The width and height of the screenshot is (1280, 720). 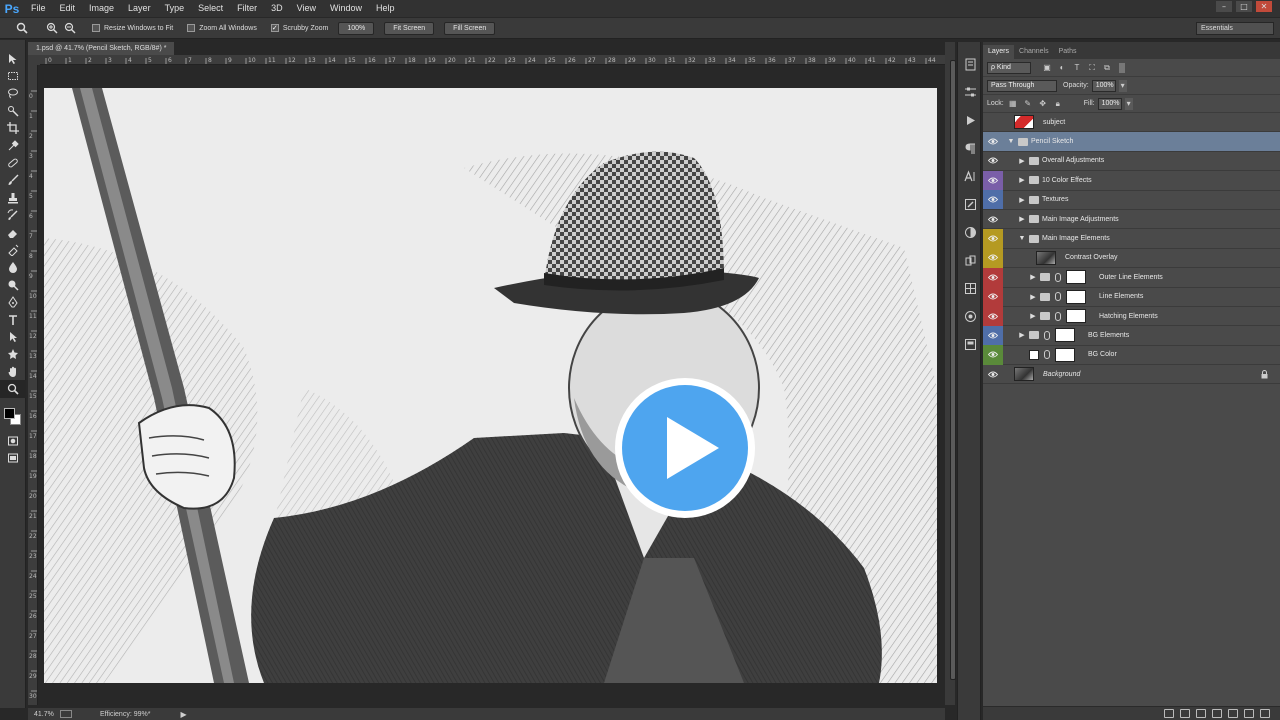 I want to click on zoom-in-icon, so click(x=52, y=28).